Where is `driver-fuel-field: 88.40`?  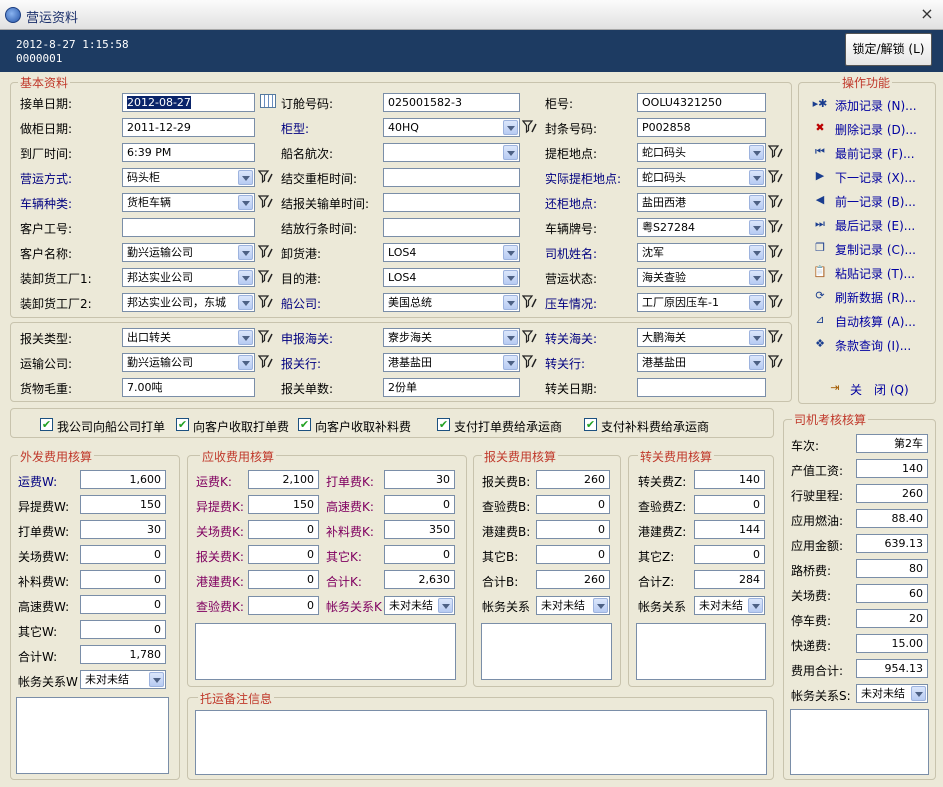 driver-fuel-field: 88.40 is located at coordinates (892, 518).